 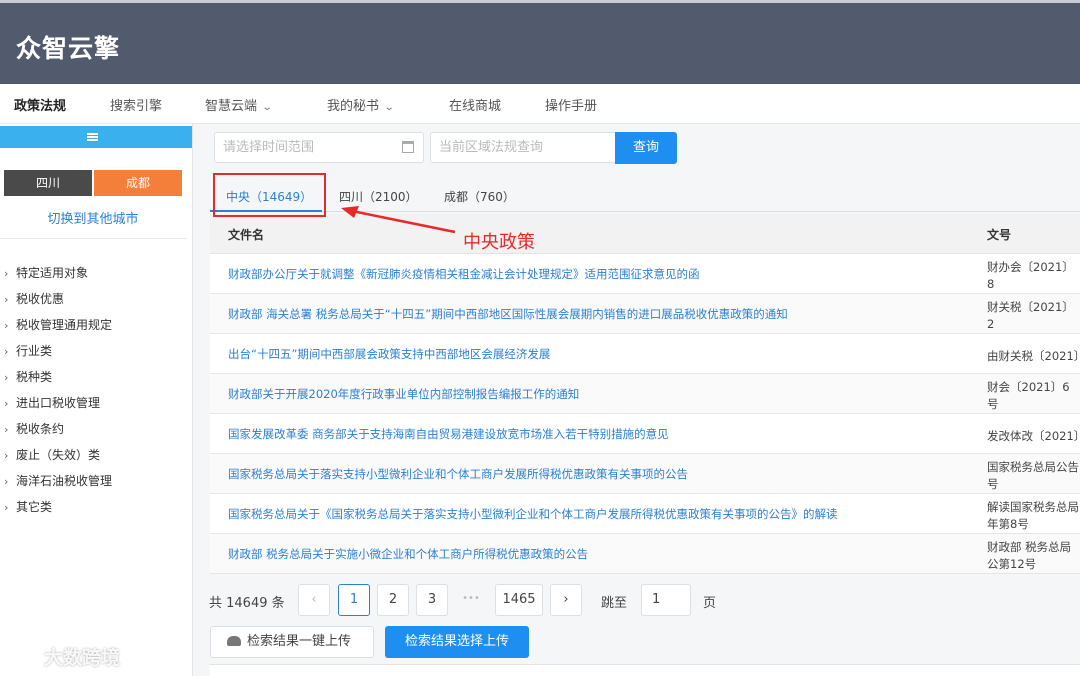 I want to click on sidebar-divider, so click(x=93, y=238).